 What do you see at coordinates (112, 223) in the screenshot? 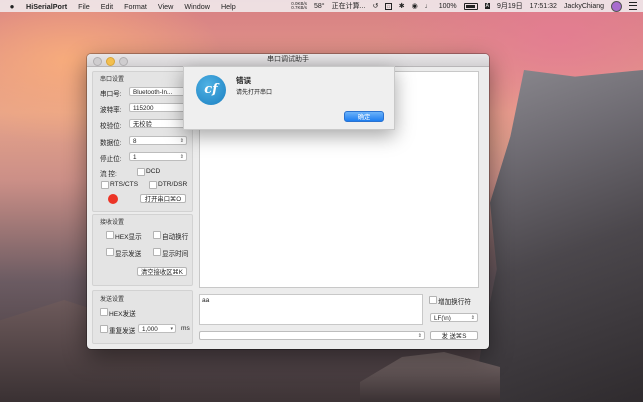
I see `receive-settings-title: 接收设置` at bounding box center [112, 223].